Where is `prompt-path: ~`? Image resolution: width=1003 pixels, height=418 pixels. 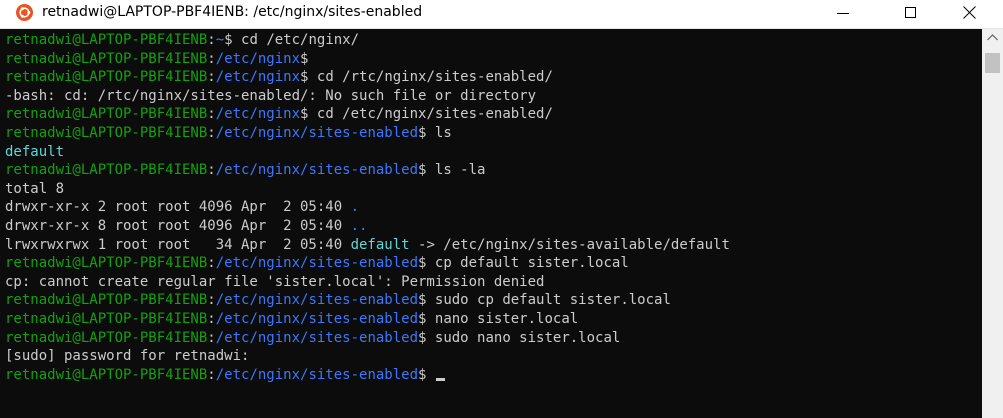
prompt-path: ~ is located at coordinates (220, 40).